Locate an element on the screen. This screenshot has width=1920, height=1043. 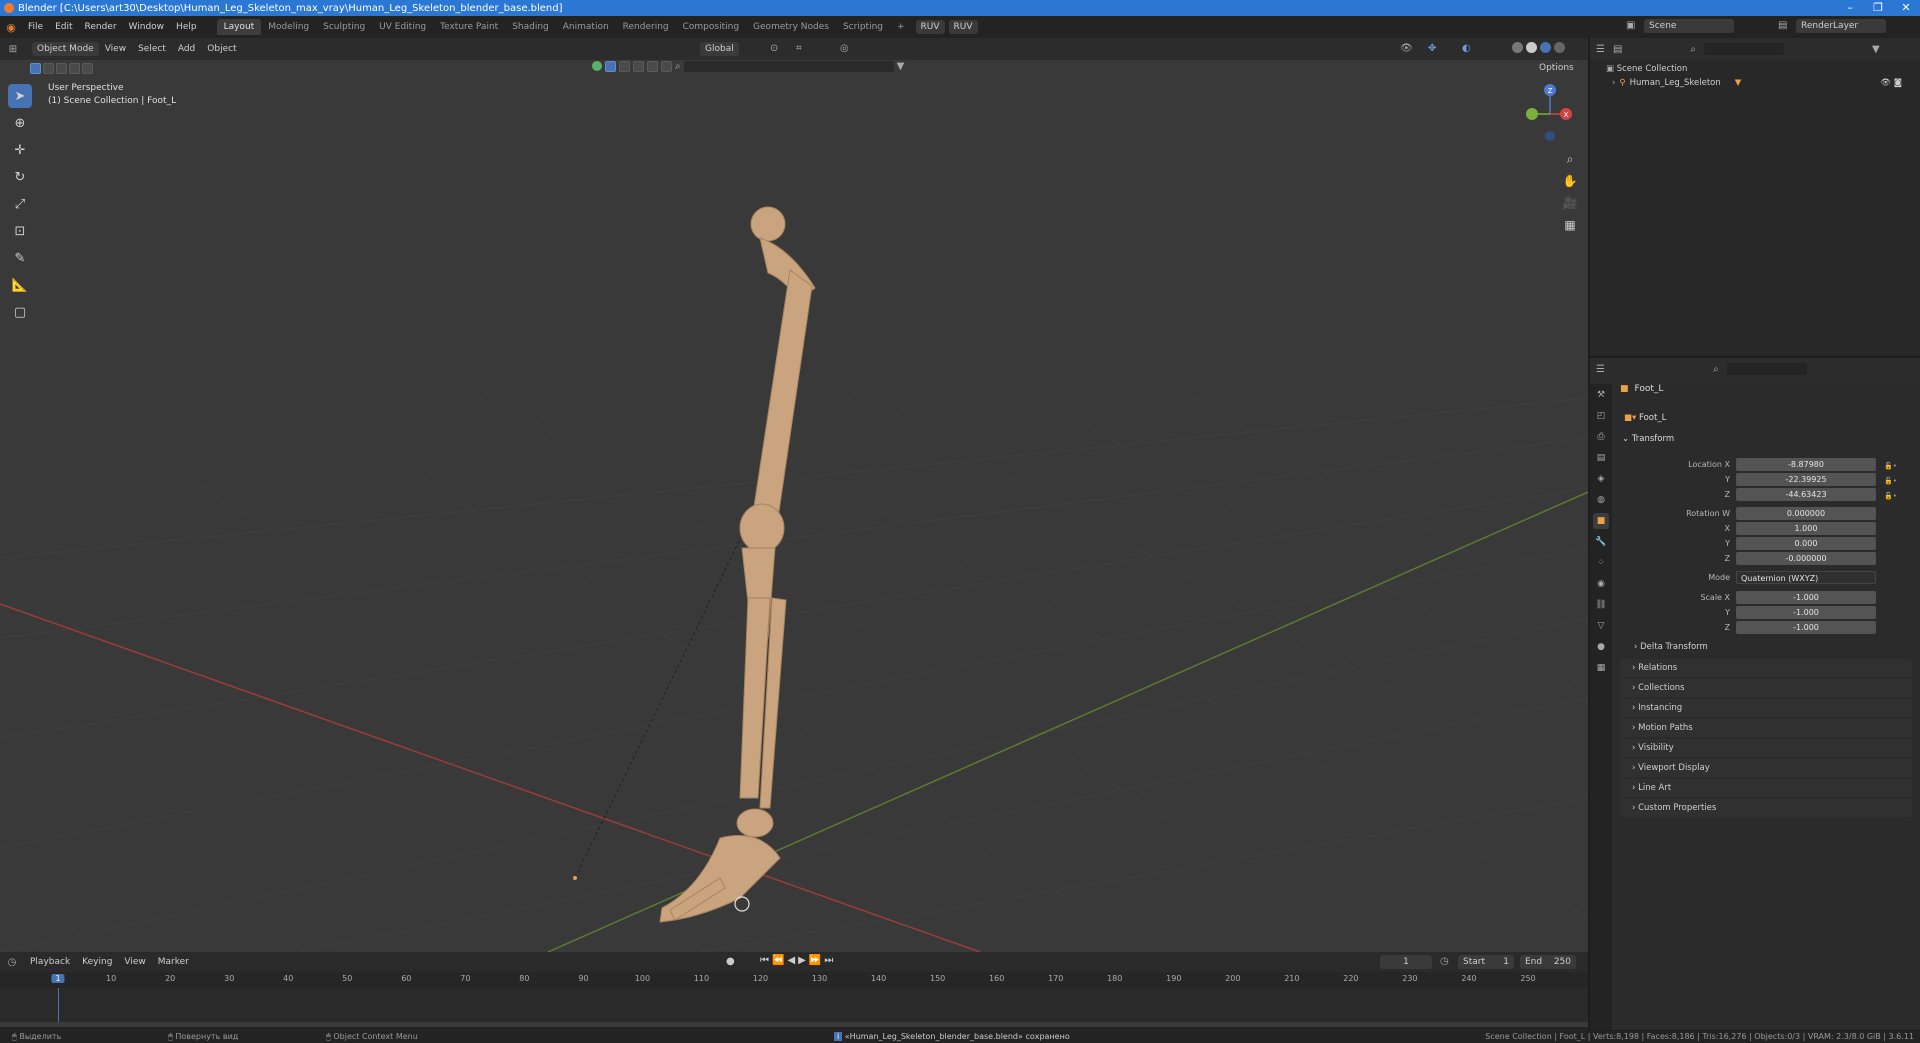
world-tab-icon: ◍ is located at coordinates (1601, 500).